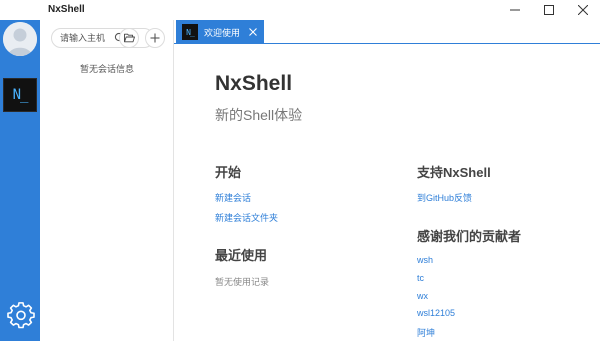 The height and width of the screenshot is (341, 600). Describe the element at coordinates (300, 10) in the screenshot. I see `titlebar: NxShell` at that location.